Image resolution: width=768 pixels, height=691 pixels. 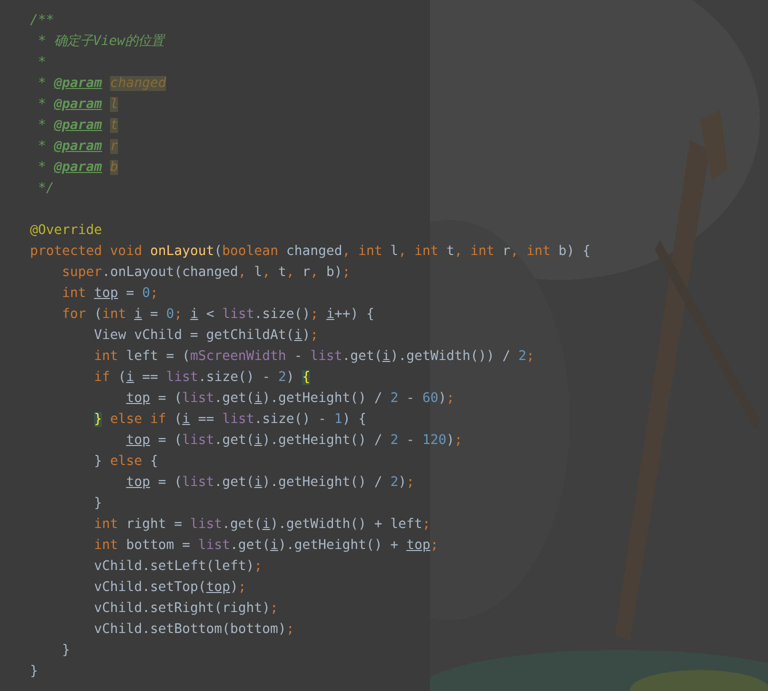 I want to click on code-line: if (i == list.size() - 2) {, so click(x=201, y=378).